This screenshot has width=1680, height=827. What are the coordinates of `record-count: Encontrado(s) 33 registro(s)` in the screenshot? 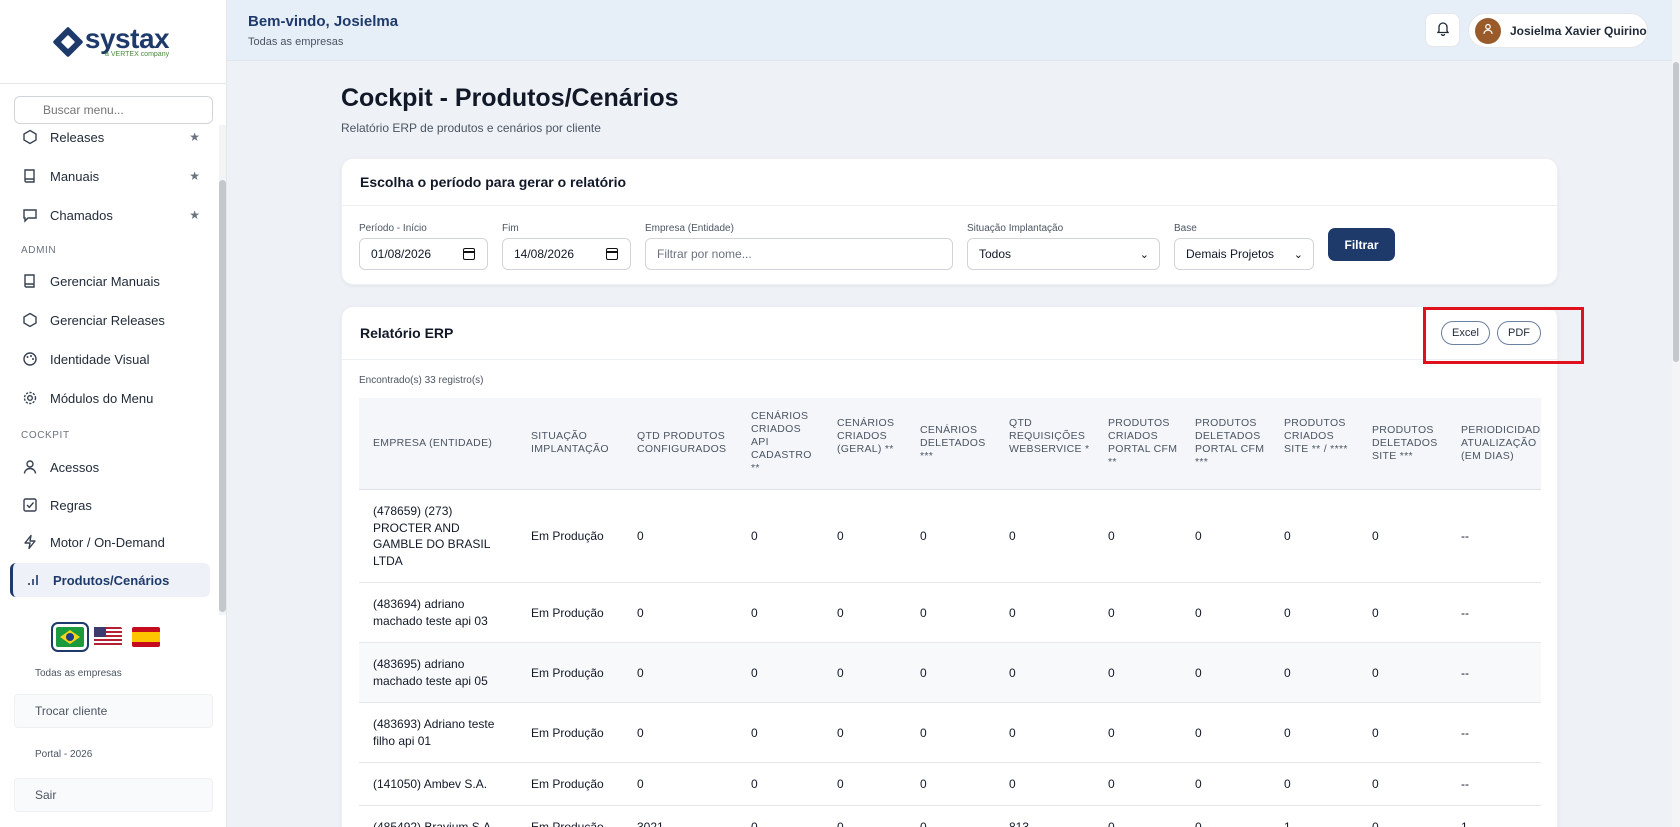 It's located at (421, 380).